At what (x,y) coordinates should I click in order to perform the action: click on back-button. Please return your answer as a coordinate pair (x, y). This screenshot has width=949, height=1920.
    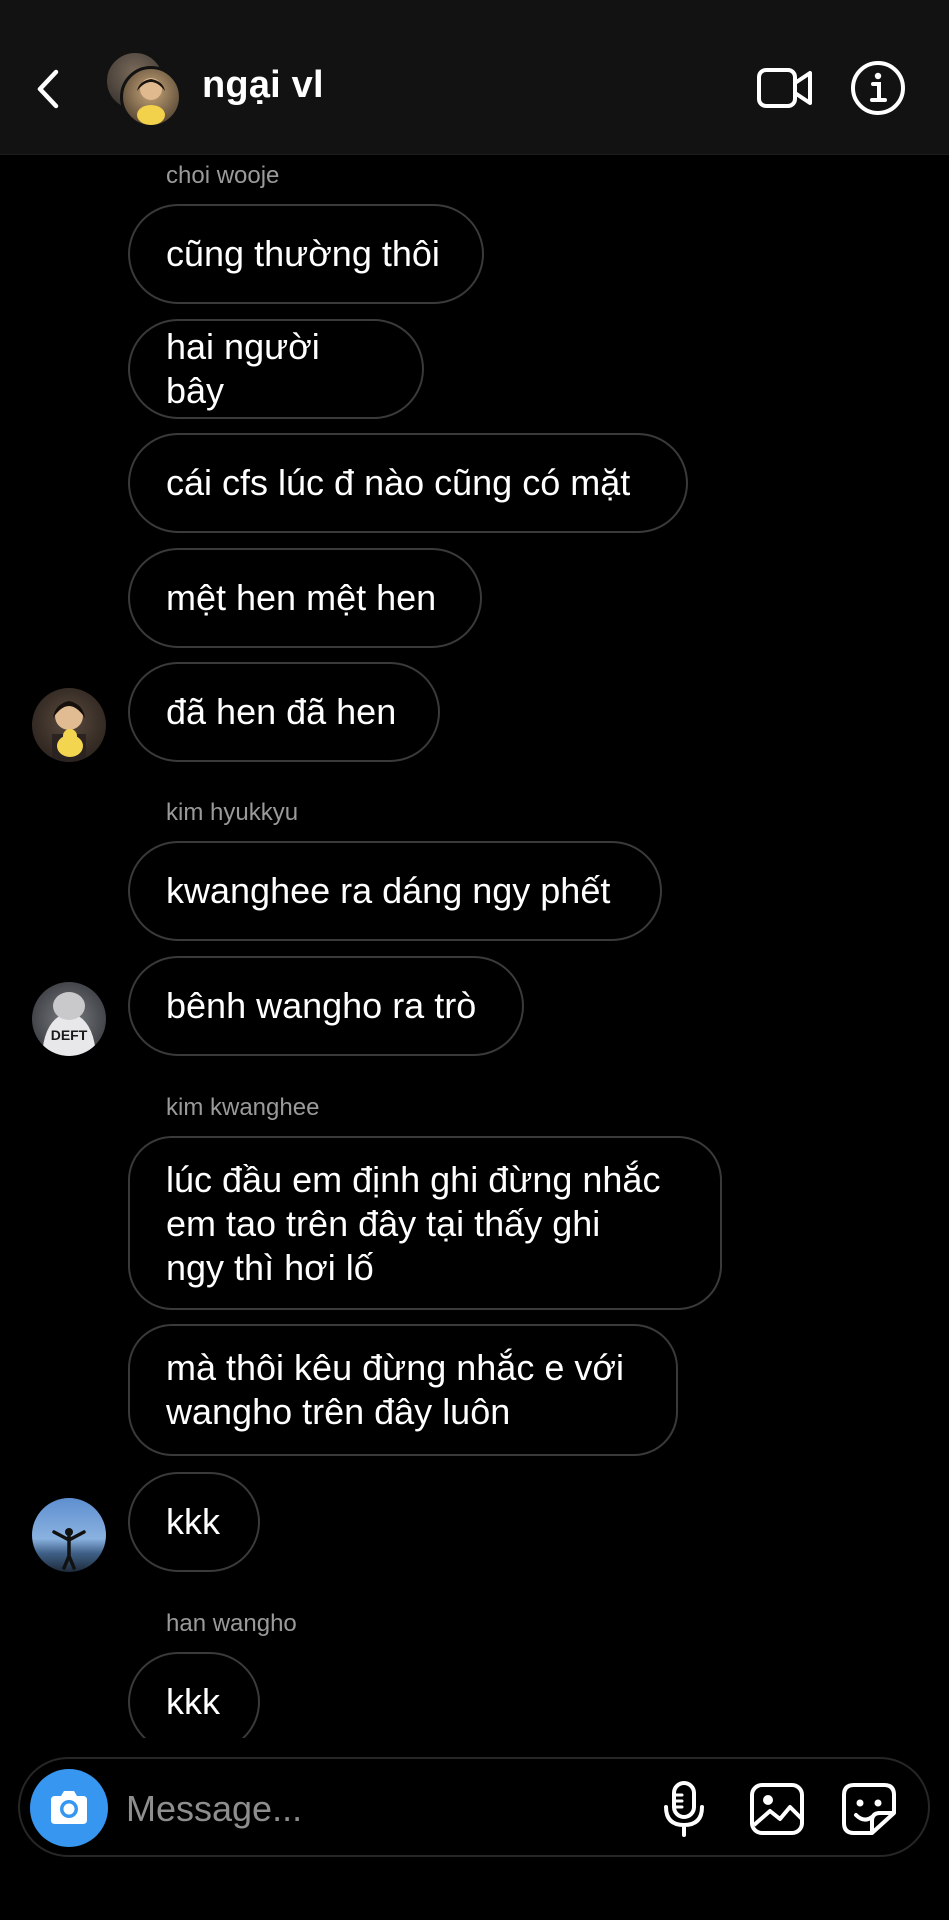
    Looking at the image, I should click on (50, 89).